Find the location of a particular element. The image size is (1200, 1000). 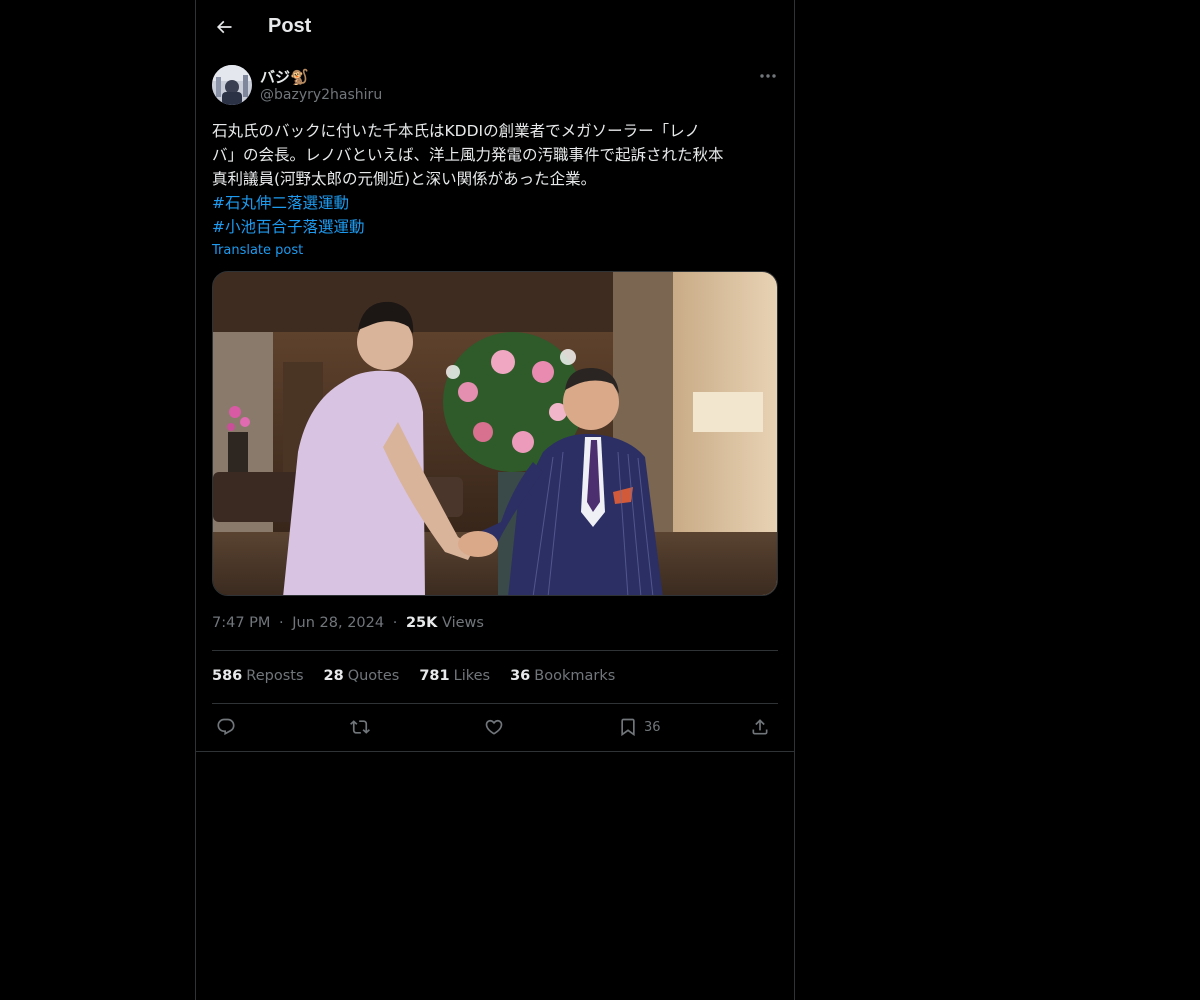

share-icon is located at coordinates (760, 727).